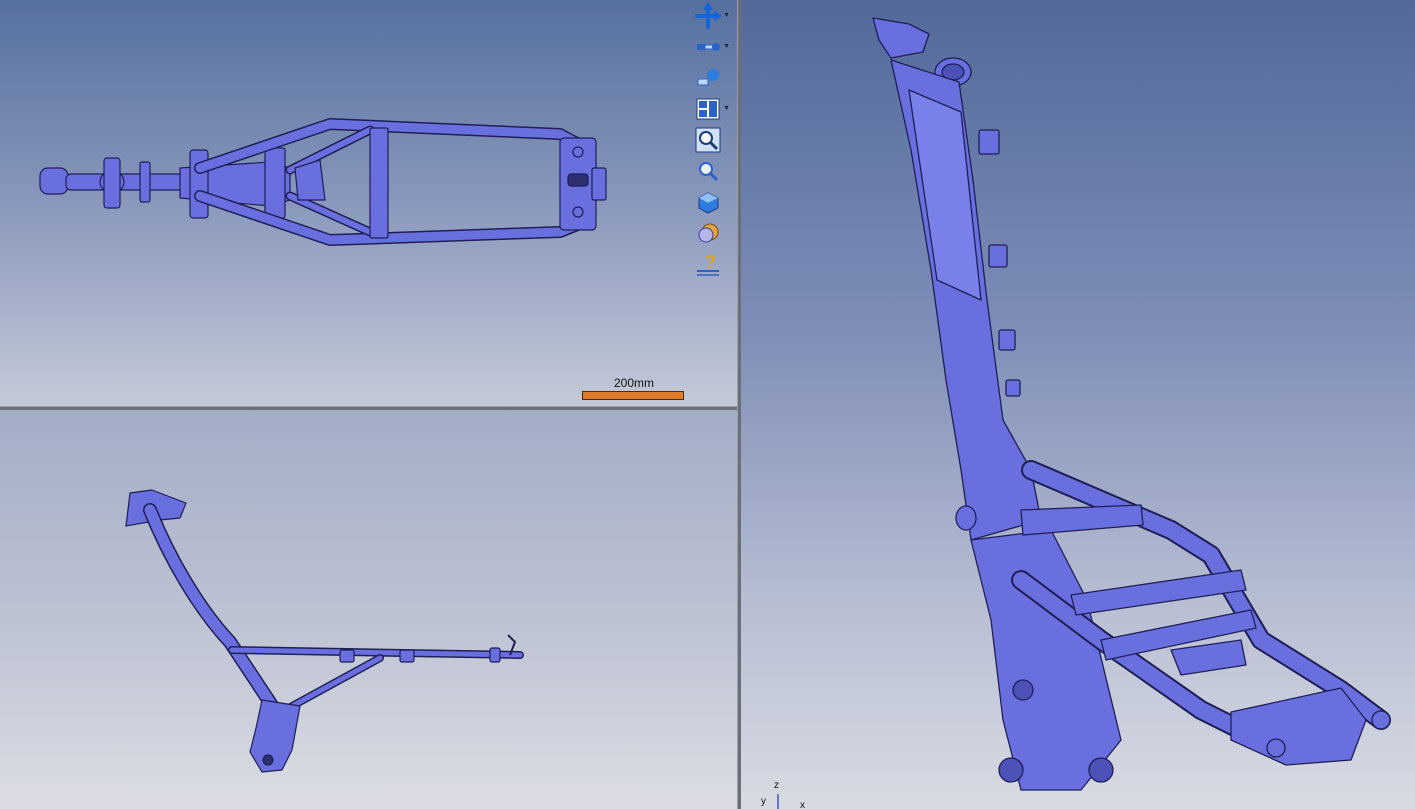 The width and height of the screenshot is (1415, 809). I want to click on zoom-icon, so click(708, 171).